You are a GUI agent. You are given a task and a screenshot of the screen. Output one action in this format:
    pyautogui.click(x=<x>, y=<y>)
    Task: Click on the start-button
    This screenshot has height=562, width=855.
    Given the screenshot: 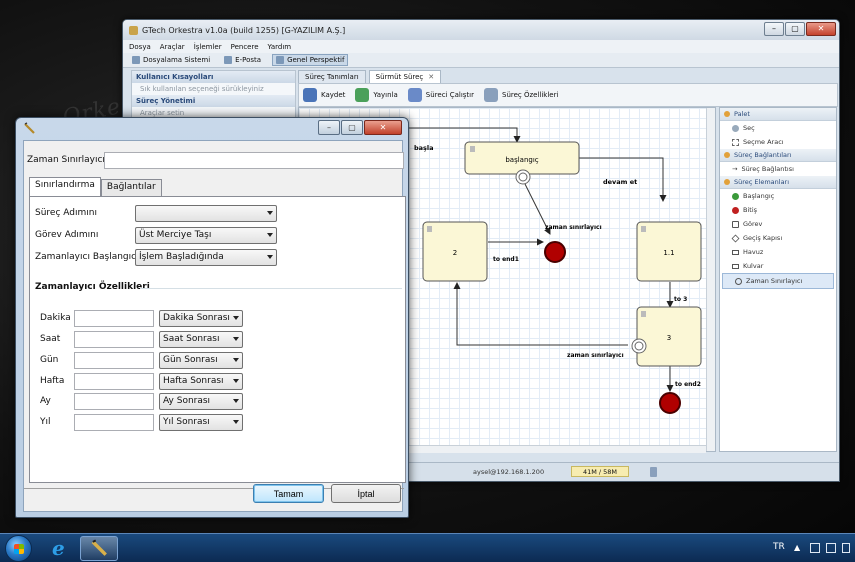 What is the action you would take?
    pyautogui.click(x=18, y=548)
    